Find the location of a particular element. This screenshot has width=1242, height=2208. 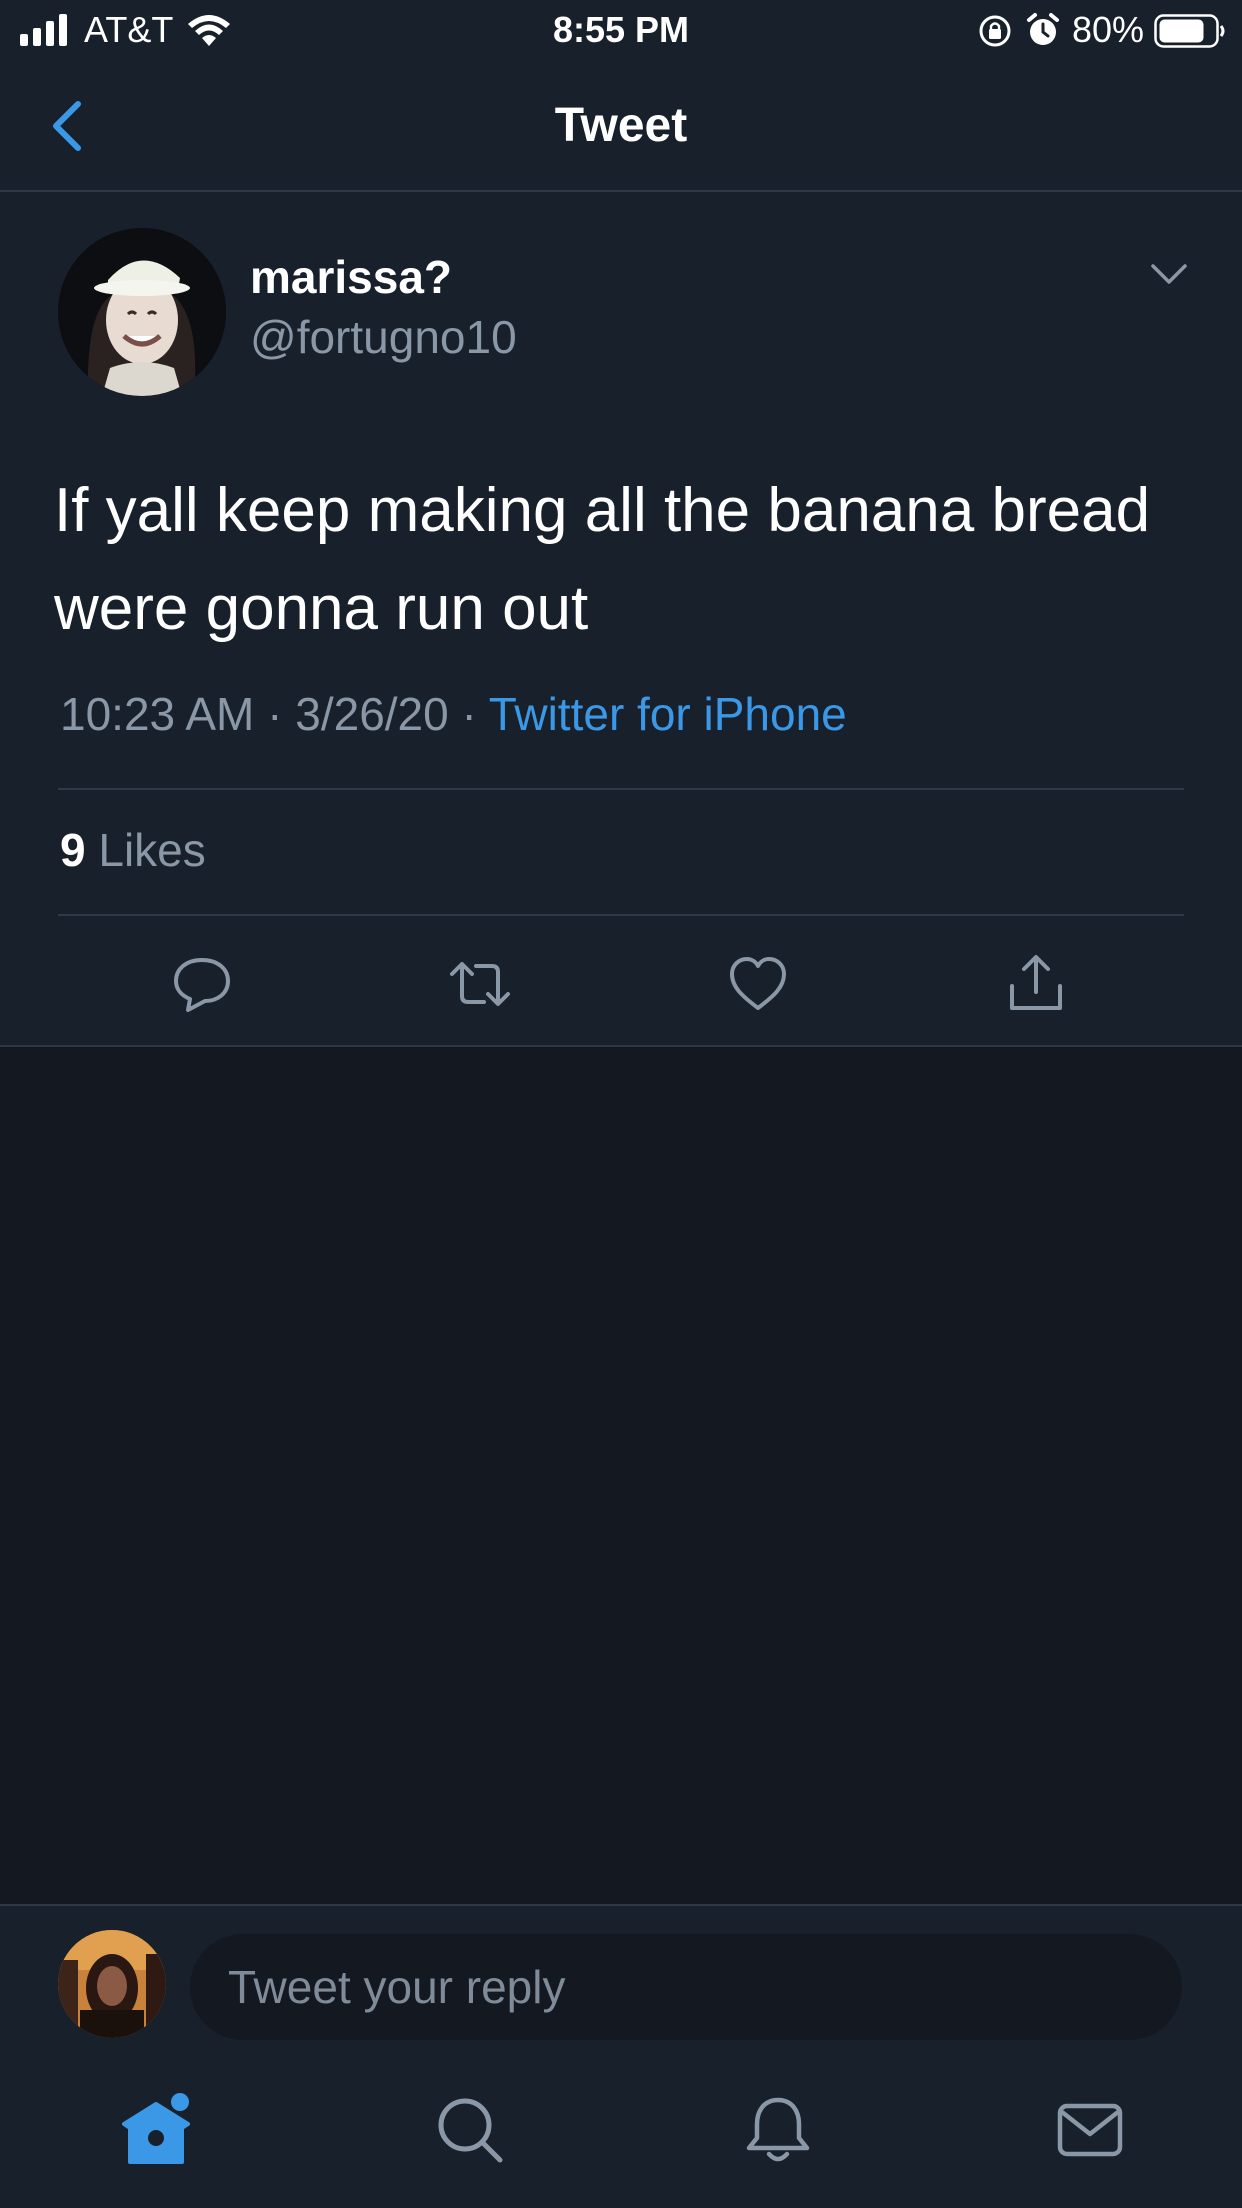

reply-icon is located at coordinates (202, 984).